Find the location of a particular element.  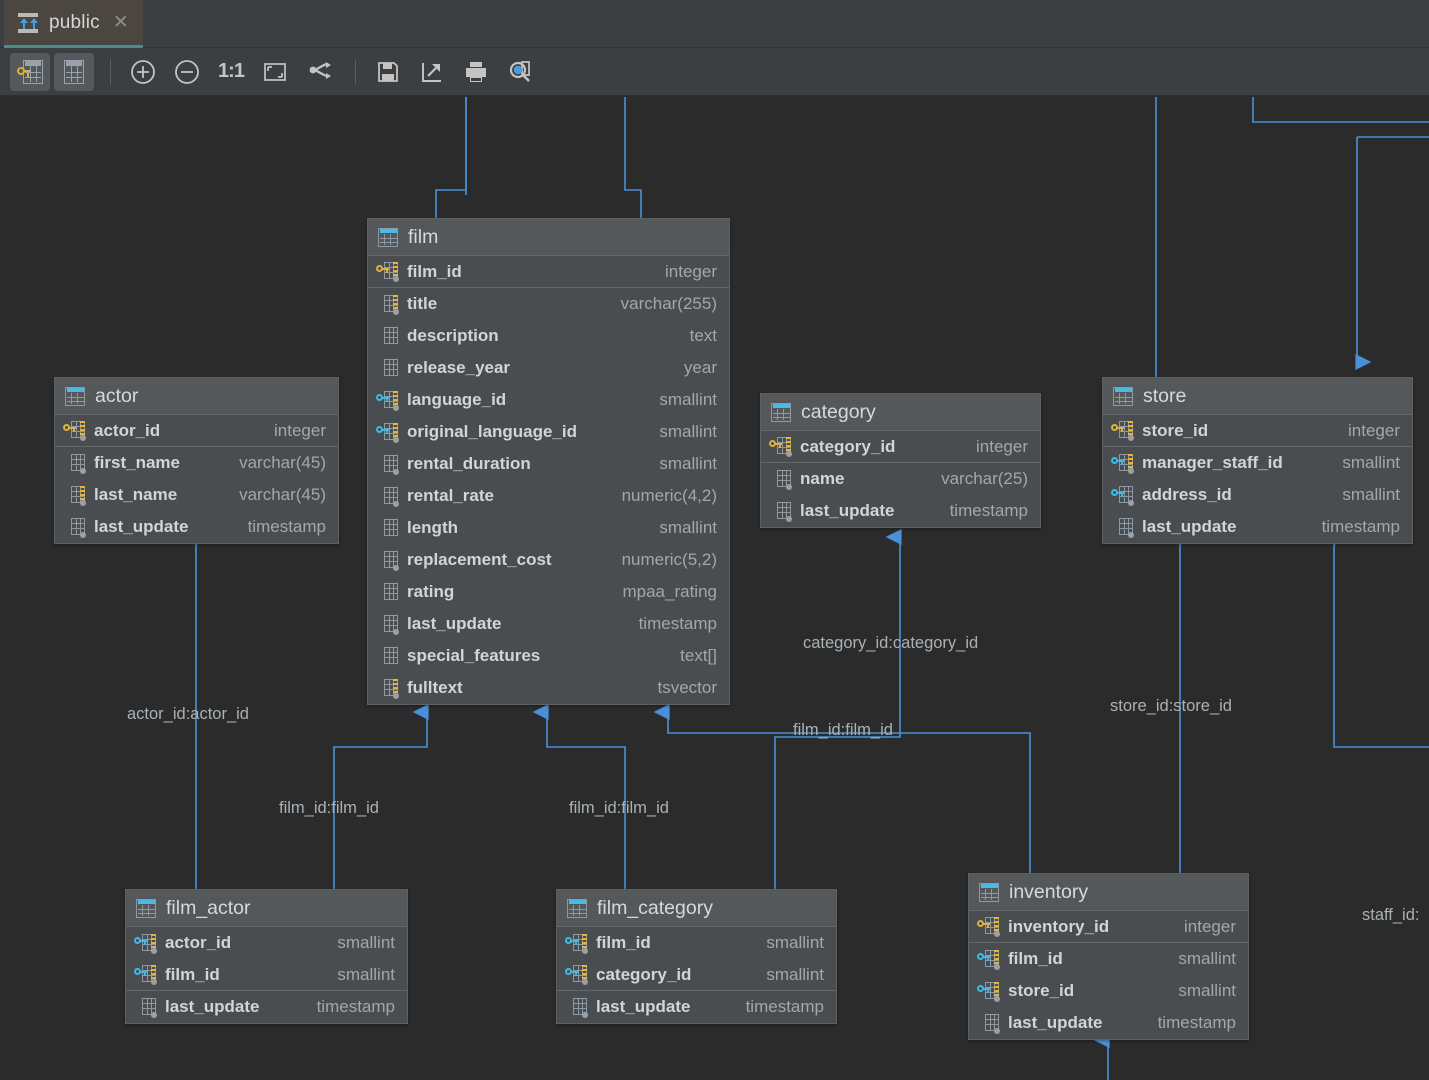

entity-header: film_category is located at coordinates (696, 908).